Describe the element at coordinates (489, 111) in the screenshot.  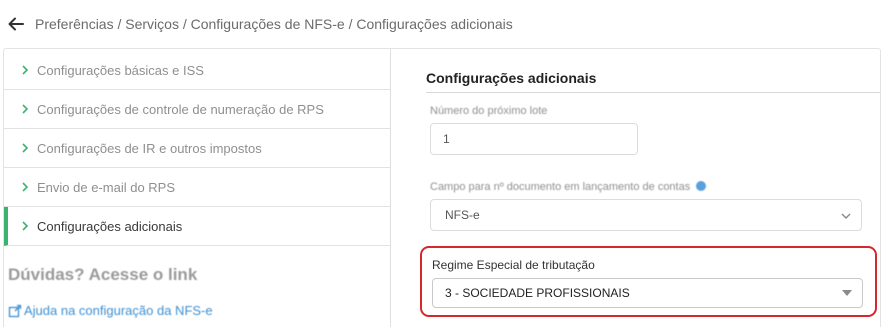
I see `next-batch-label: Número do próximo lote` at that location.